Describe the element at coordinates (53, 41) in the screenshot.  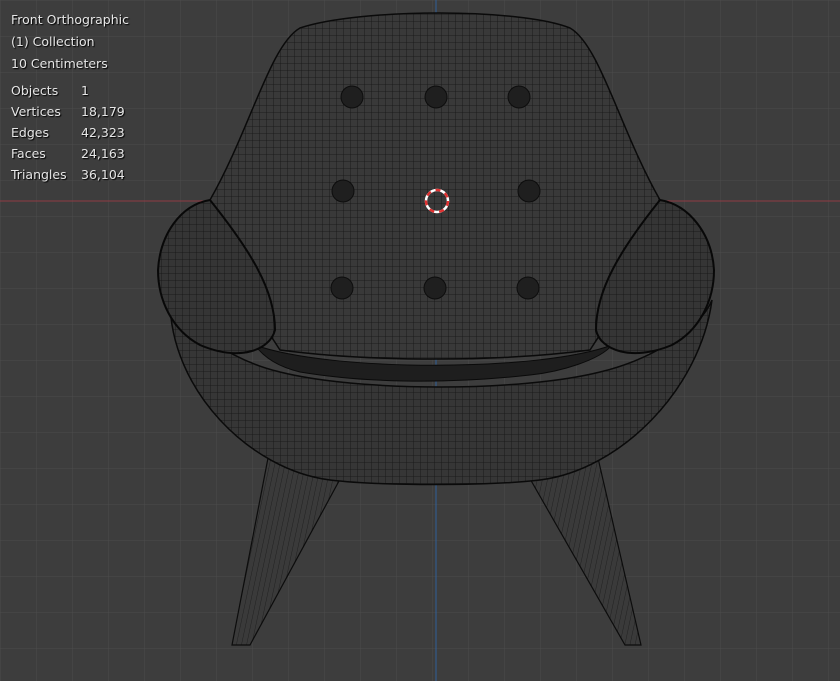
I see `active-collection: (1) Collection` at that location.